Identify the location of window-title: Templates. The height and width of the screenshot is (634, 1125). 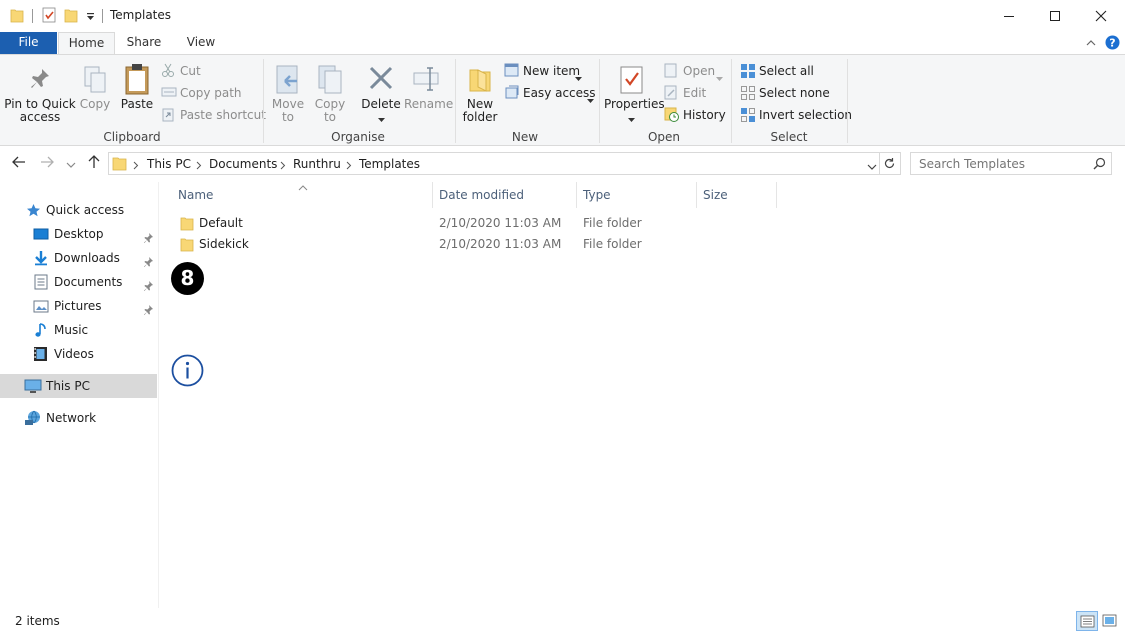
(141, 15).